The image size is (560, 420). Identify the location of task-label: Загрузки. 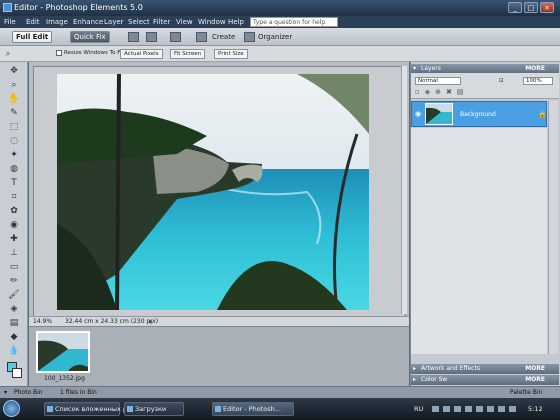
(151, 409).